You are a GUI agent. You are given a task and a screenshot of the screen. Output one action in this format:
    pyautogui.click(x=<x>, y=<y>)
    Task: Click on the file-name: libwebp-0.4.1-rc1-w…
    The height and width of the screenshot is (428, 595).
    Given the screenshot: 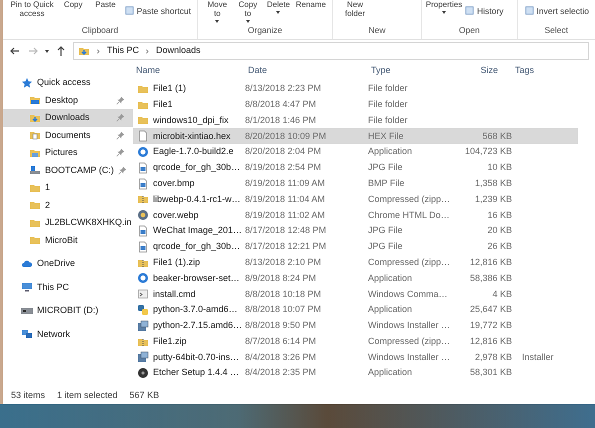 What is the action you would take?
    pyautogui.click(x=197, y=199)
    